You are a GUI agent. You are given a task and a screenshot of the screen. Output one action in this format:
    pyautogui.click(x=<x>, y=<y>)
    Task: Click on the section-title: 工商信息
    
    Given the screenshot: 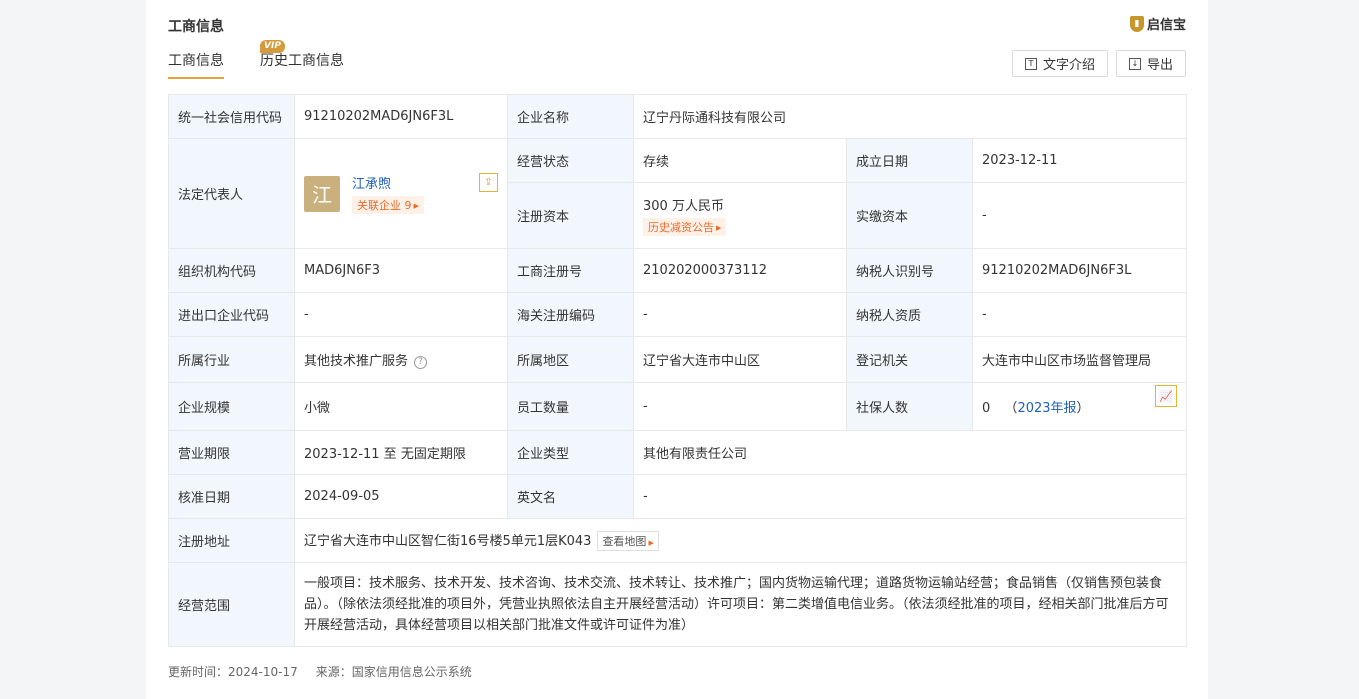 What is the action you would take?
    pyautogui.click(x=196, y=27)
    